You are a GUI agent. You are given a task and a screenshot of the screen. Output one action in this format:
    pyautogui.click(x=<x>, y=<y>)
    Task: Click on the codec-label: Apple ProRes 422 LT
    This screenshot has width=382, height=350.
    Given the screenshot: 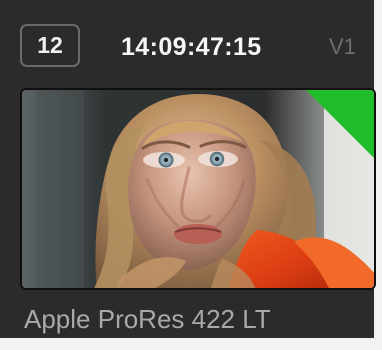 What is the action you would take?
    pyautogui.click(x=147, y=319)
    